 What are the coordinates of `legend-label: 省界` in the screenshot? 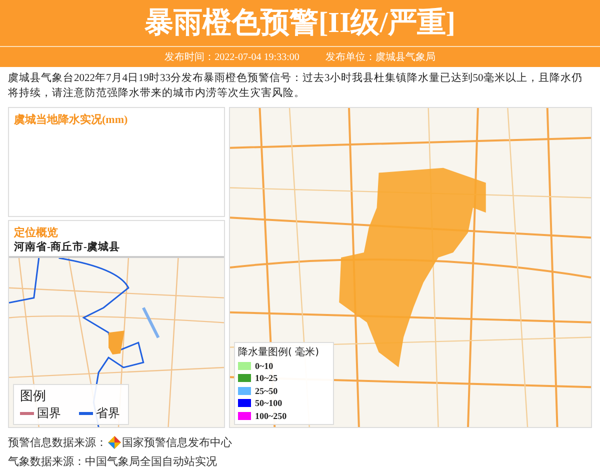 It's located at (108, 413).